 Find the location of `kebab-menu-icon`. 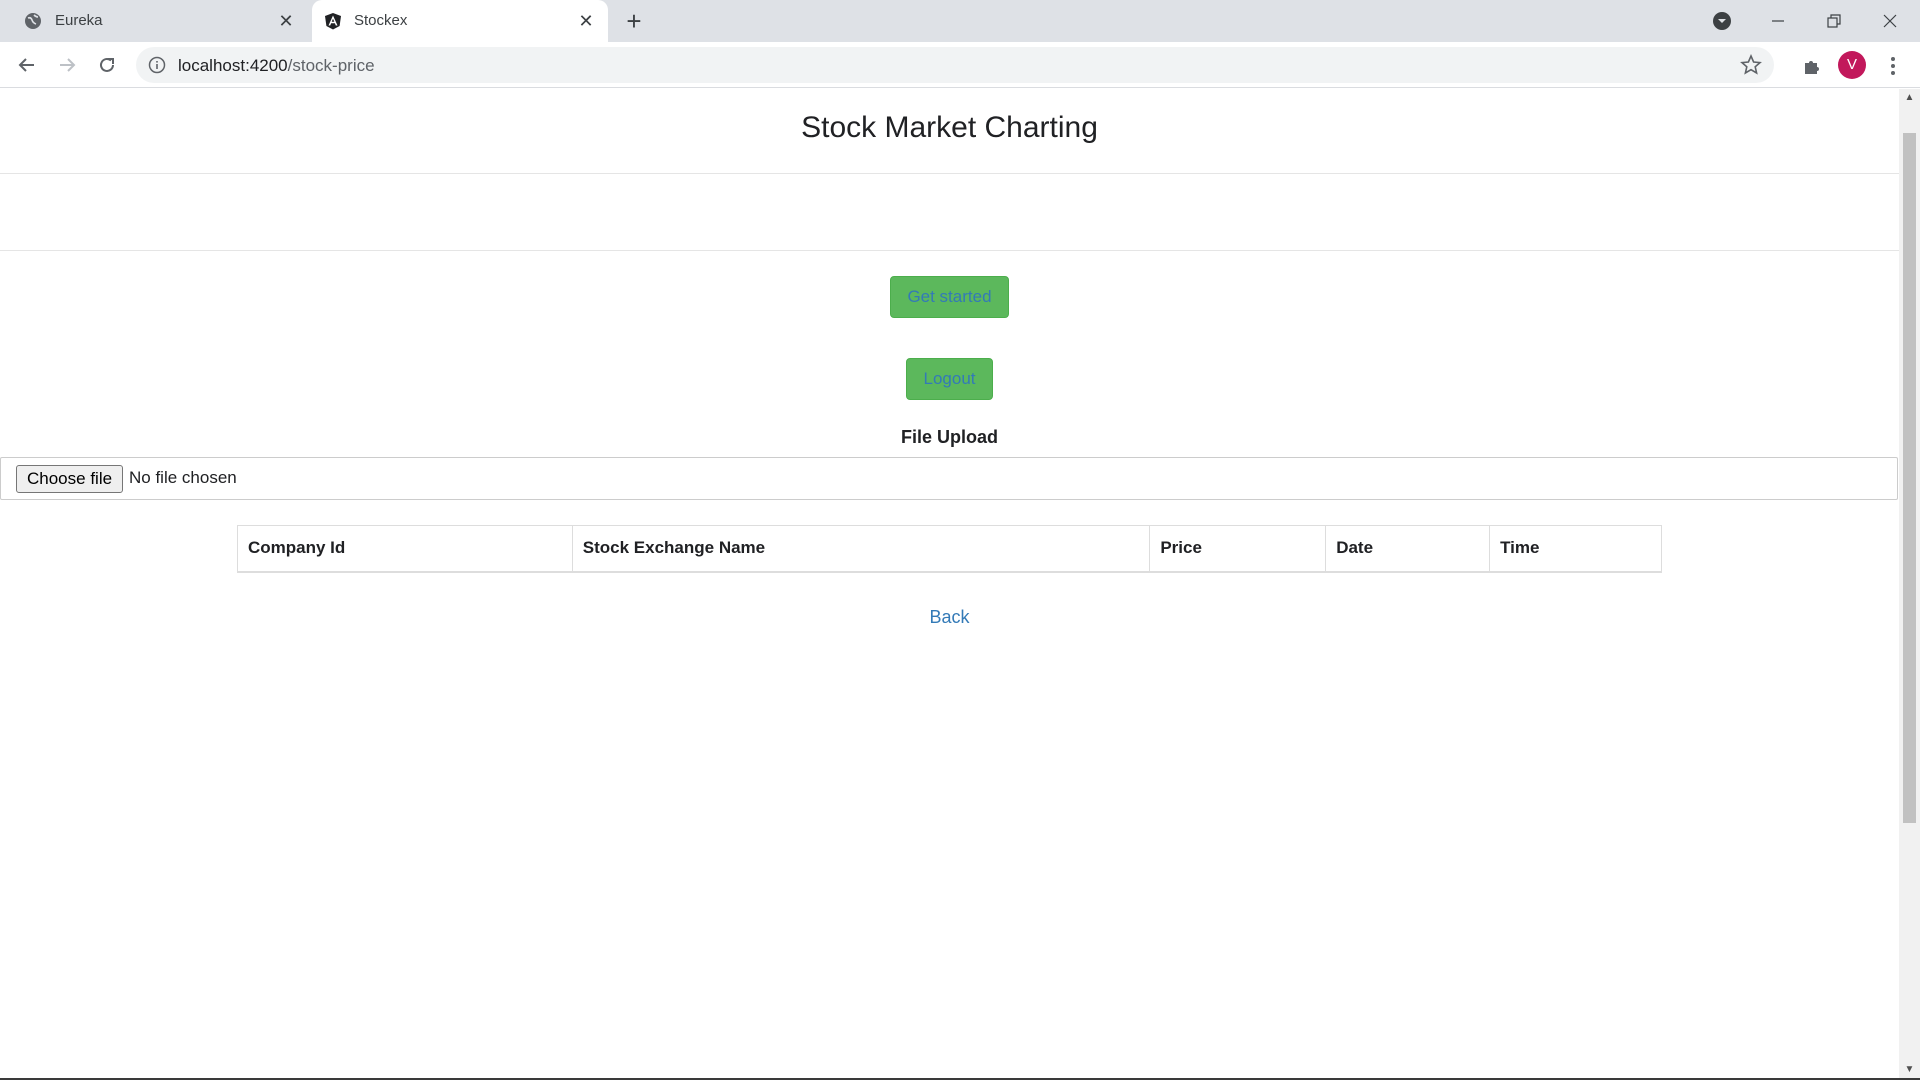

kebab-menu-icon is located at coordinates (1893, 66).